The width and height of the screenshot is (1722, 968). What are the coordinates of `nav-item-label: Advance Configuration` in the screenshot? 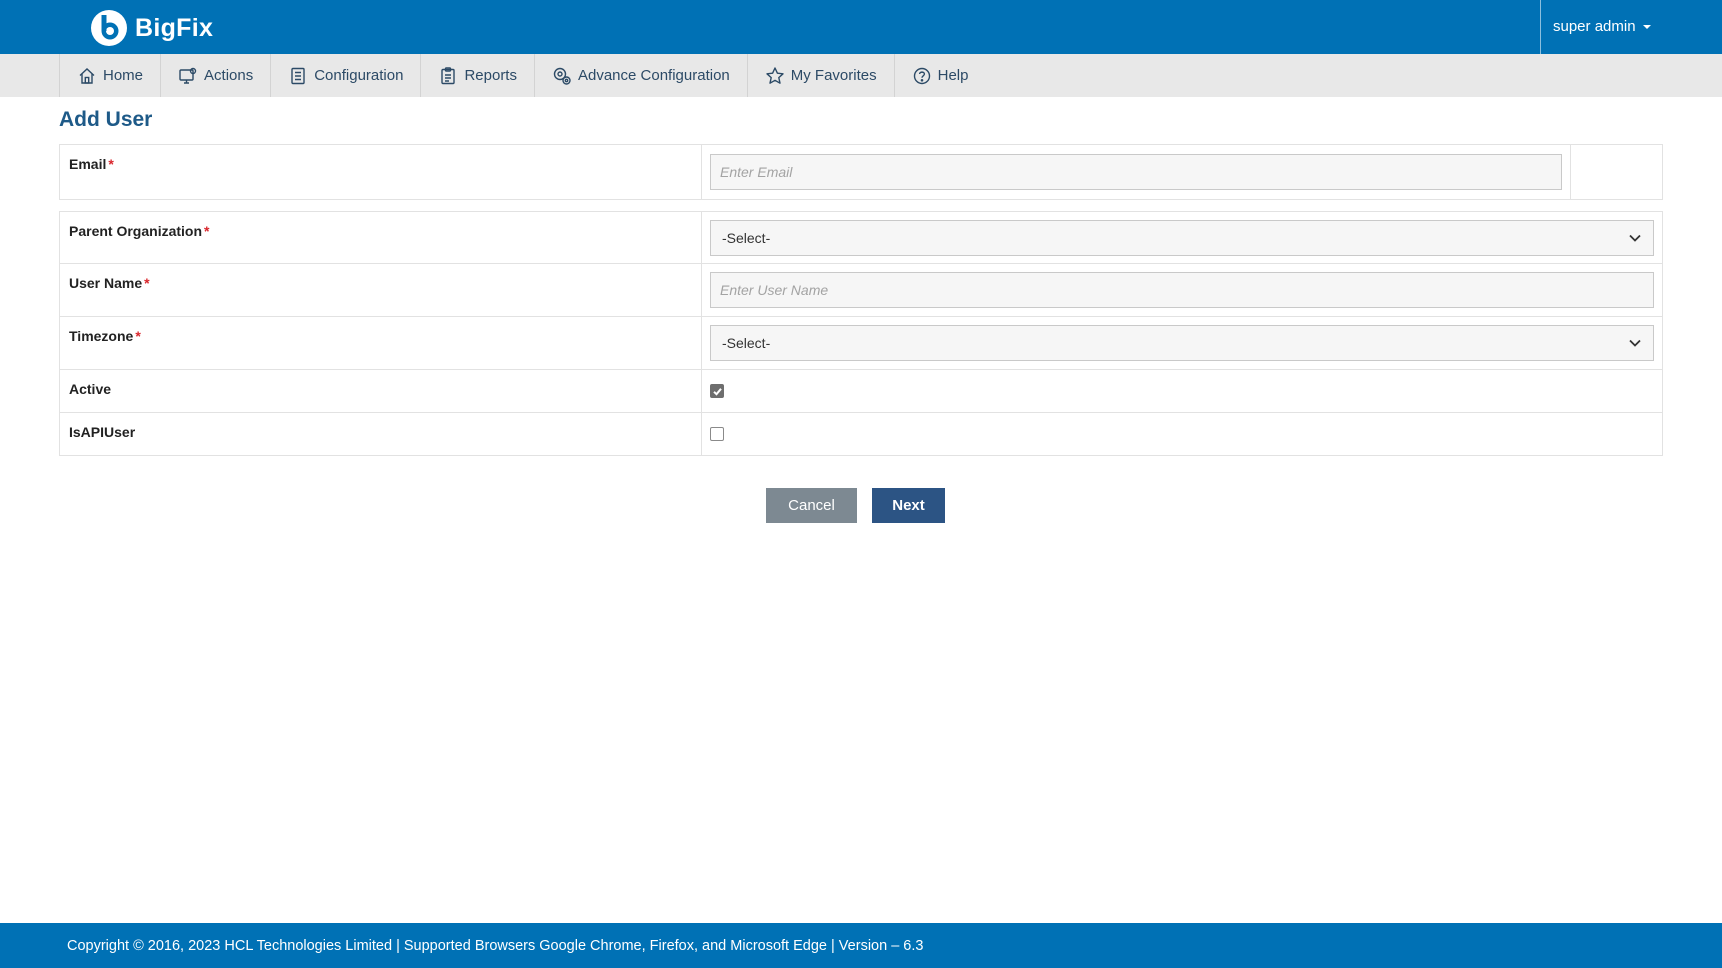 It's located at (653, 75).